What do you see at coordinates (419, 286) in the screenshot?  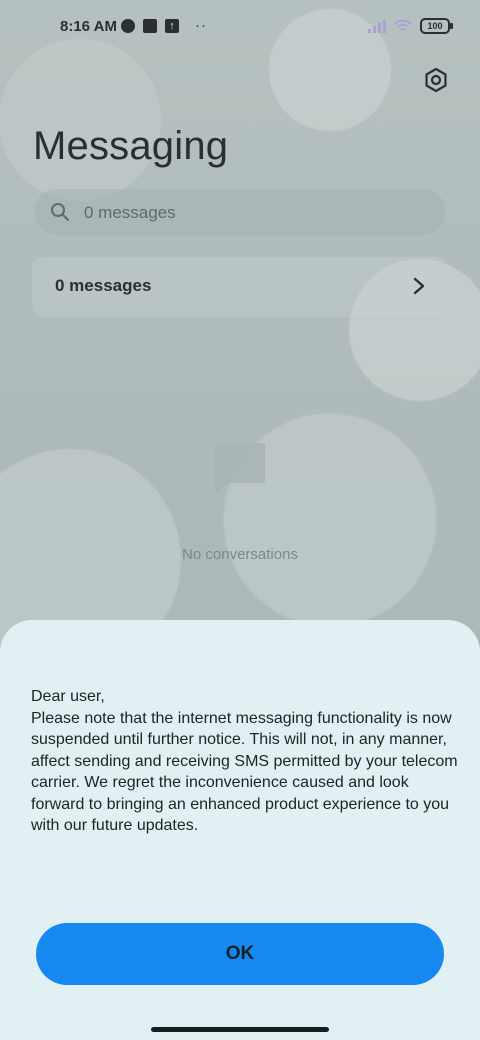 I see `chevron-right-icon` at bounding box center [419, 286].